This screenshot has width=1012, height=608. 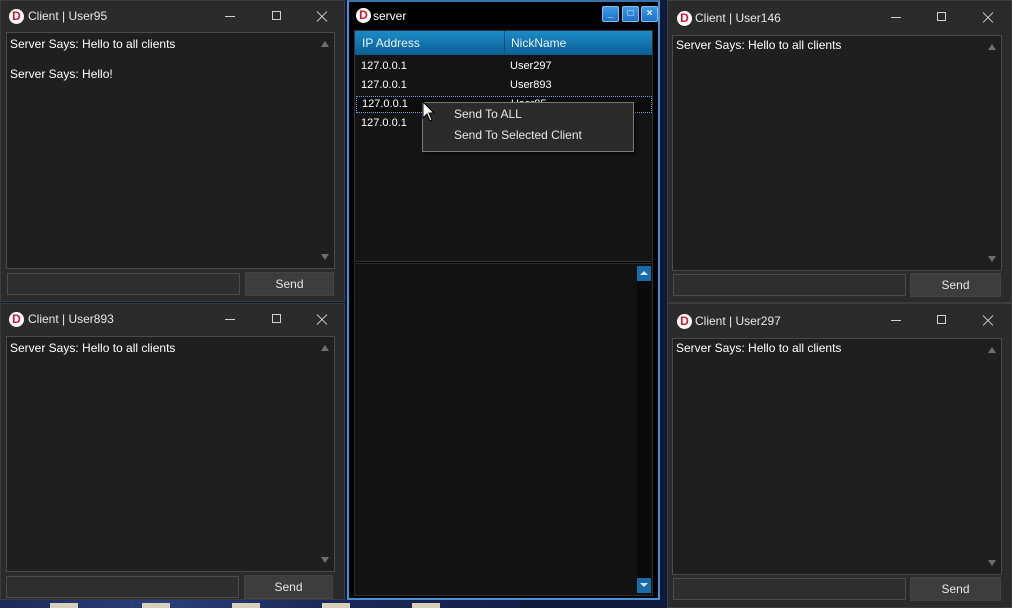 What do you see at coordinates (531, 85) in the screenshot?
I see `cell-nickname: User893` at bounding box center [531, 85].